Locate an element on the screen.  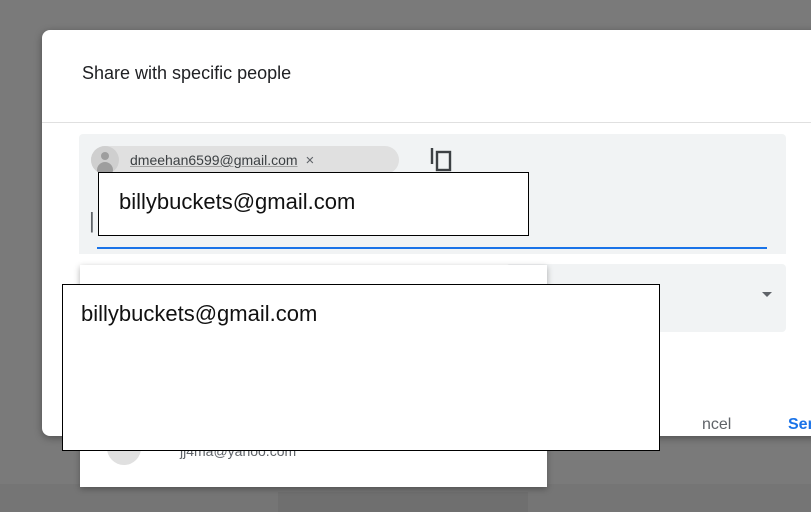
input-focus-underline is located at coordinates (432, 248).